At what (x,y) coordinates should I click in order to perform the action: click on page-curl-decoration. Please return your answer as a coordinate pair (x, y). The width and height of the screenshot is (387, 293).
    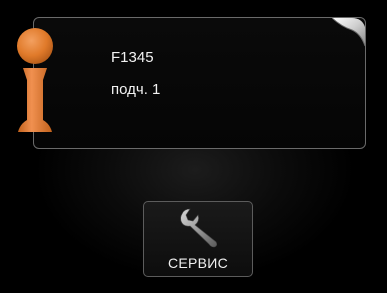
    Looking at the image, I should click on (349, 32).